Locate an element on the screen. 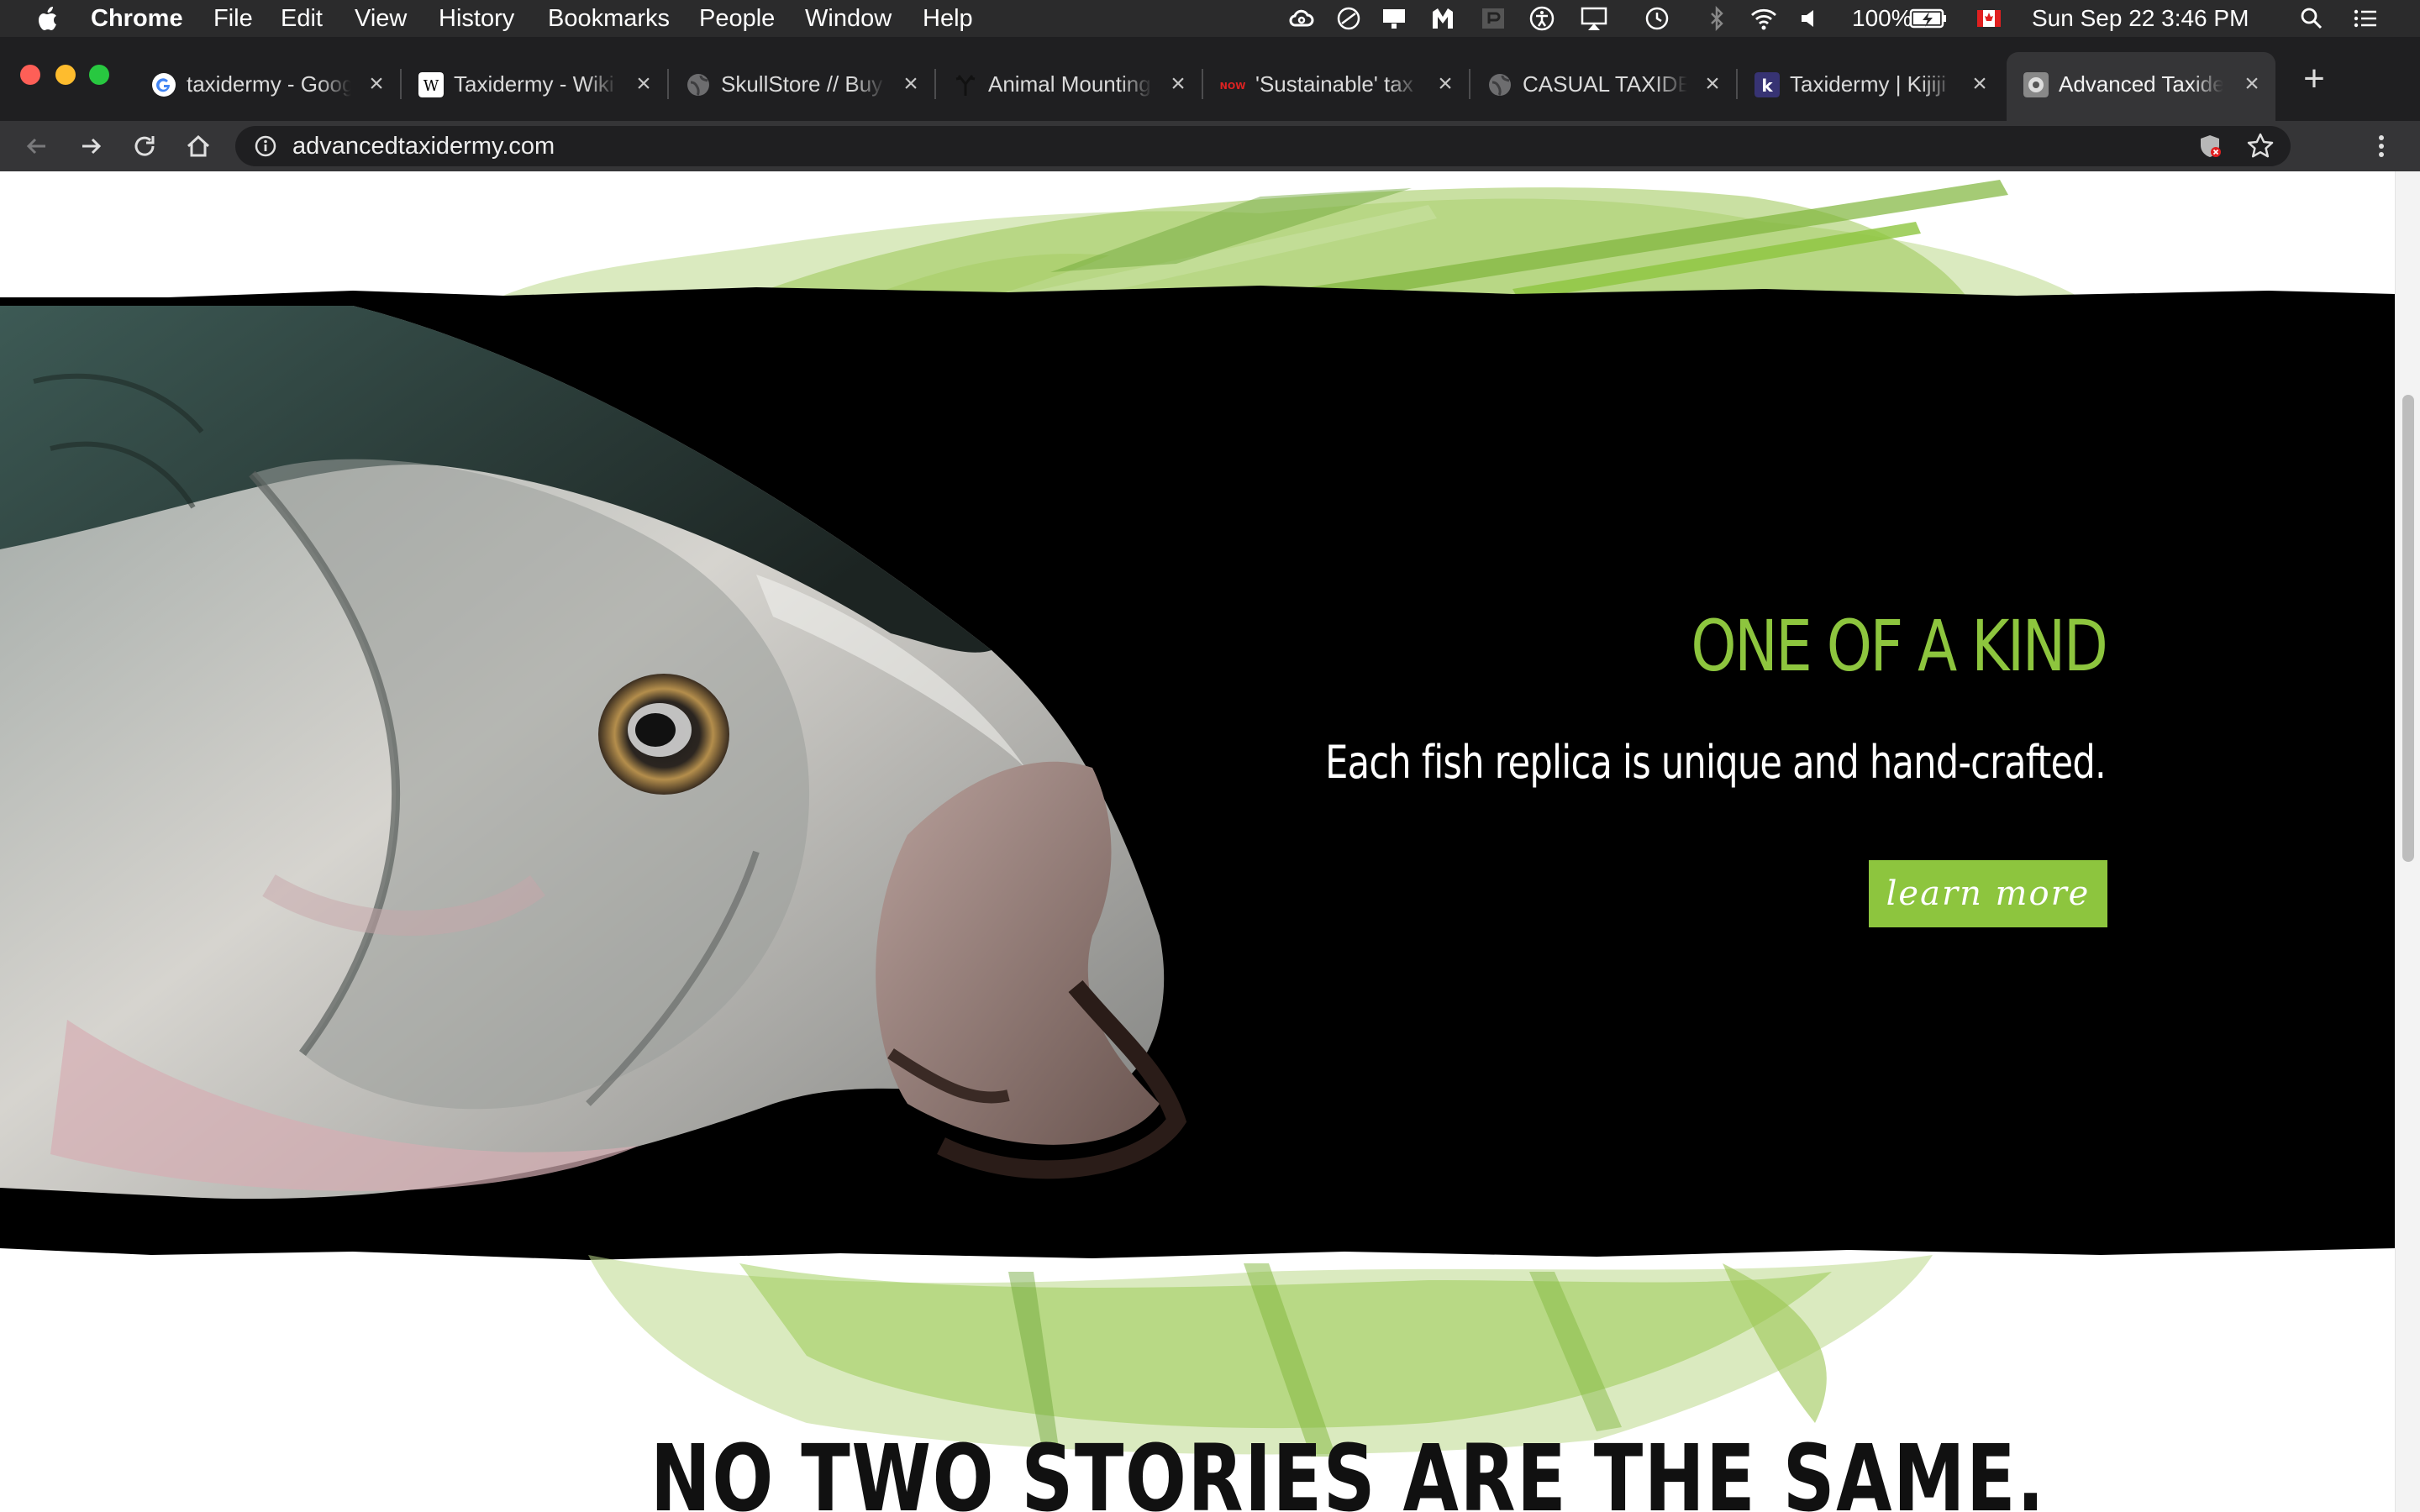  home-icon is located at coordinates (199, 146).